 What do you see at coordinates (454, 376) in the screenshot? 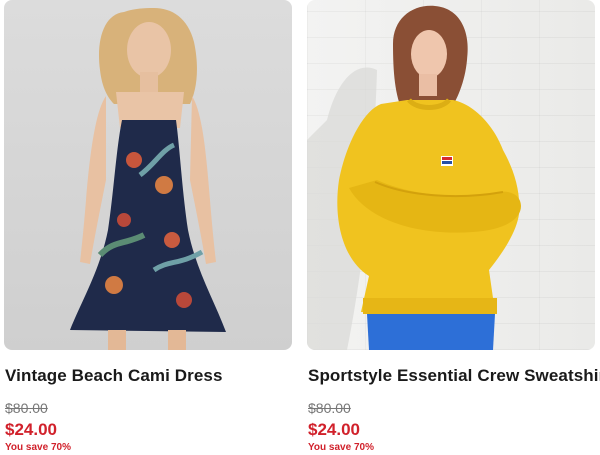
I see `product-title: Sportstyle Essential Crew Sweatshirt` at bounding box center [454, 376].